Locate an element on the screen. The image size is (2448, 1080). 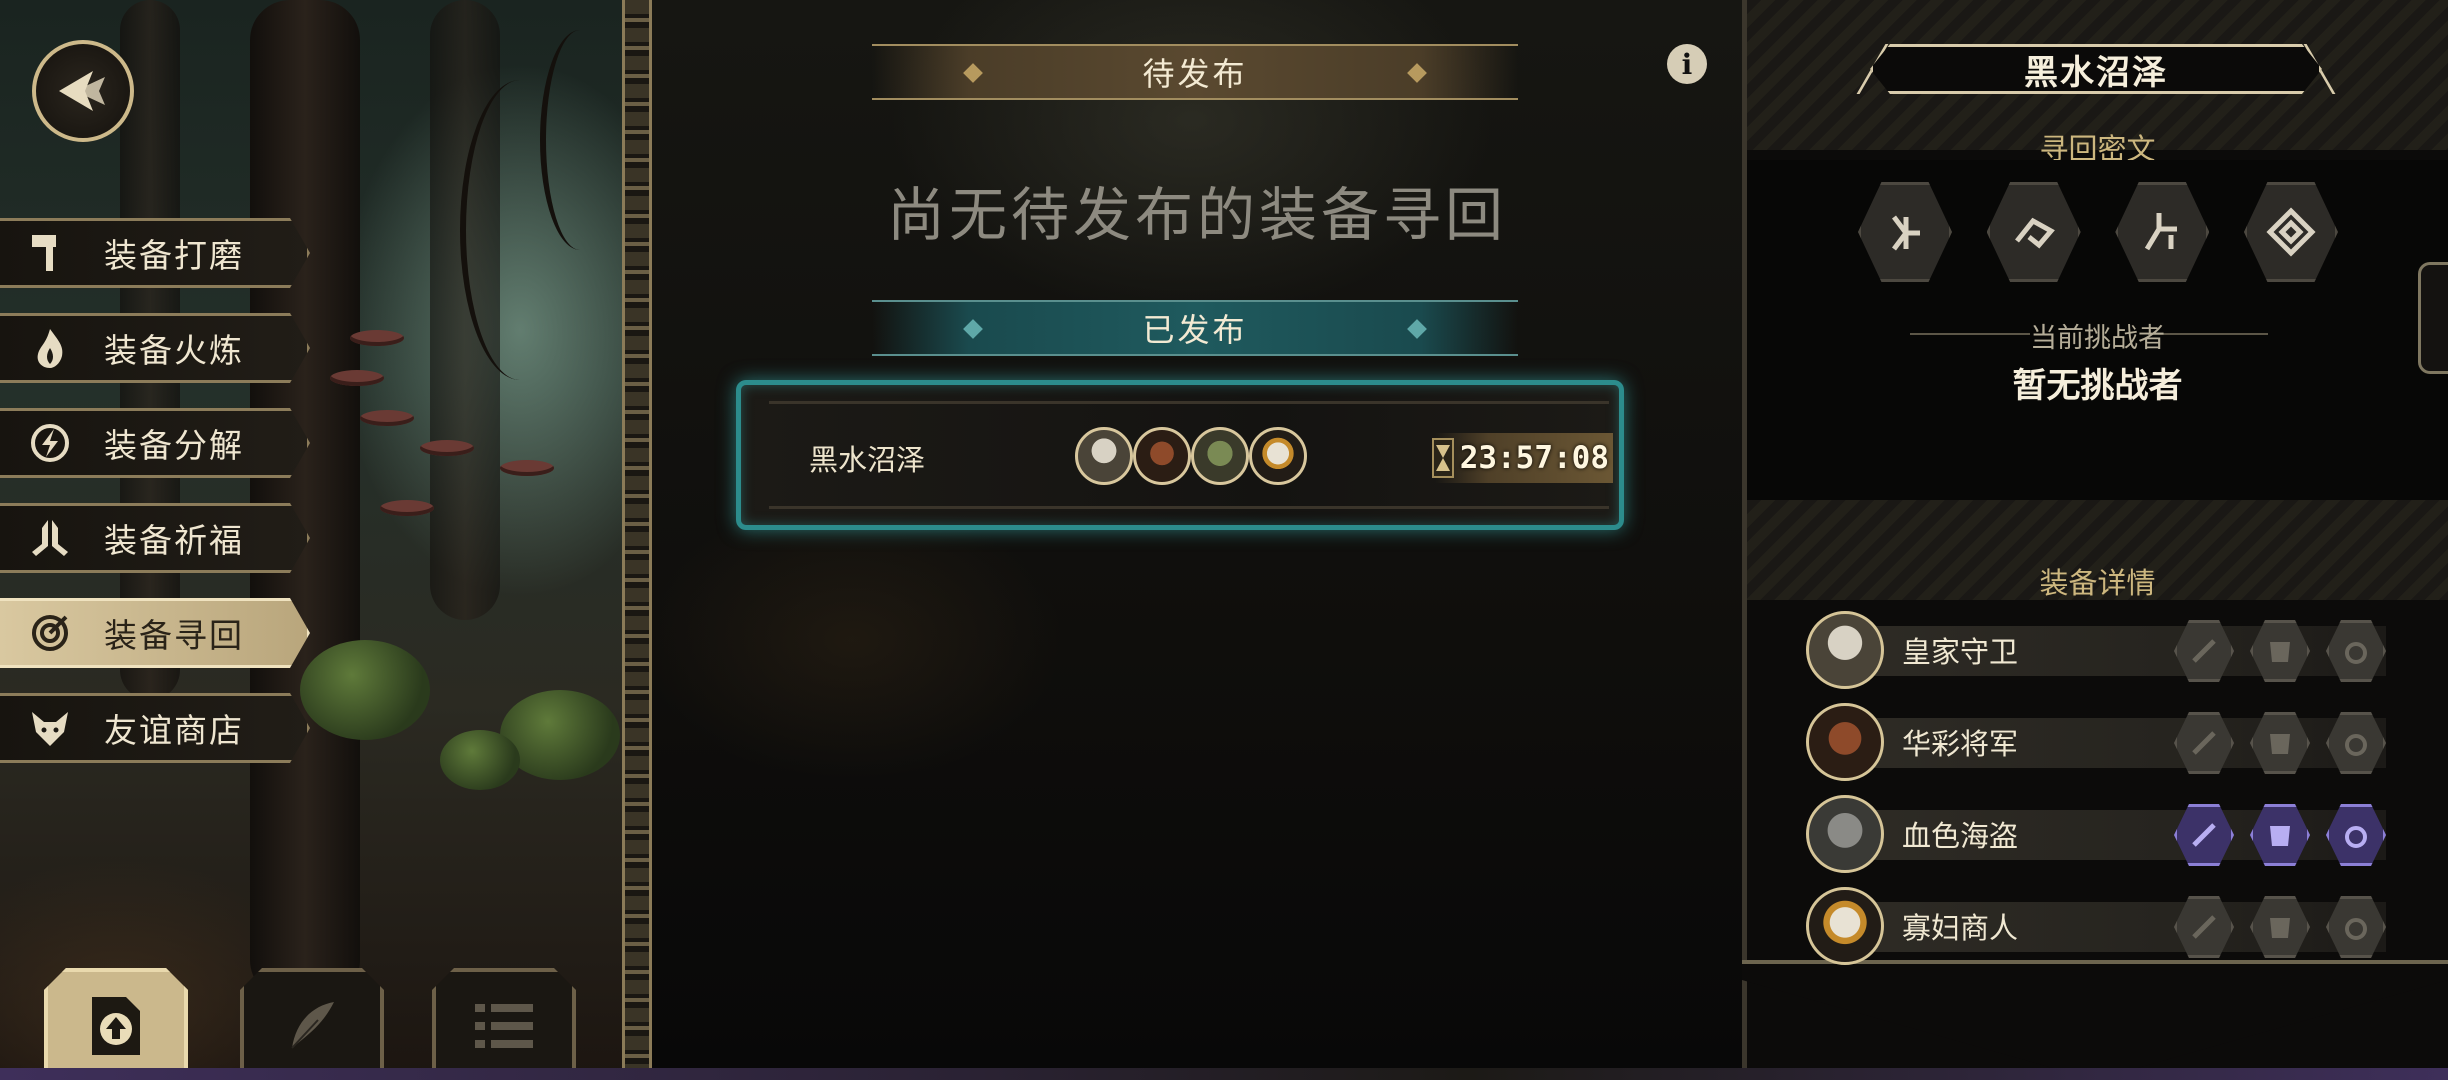
published-header: 已发布 is located at coordinates (1195, 328).